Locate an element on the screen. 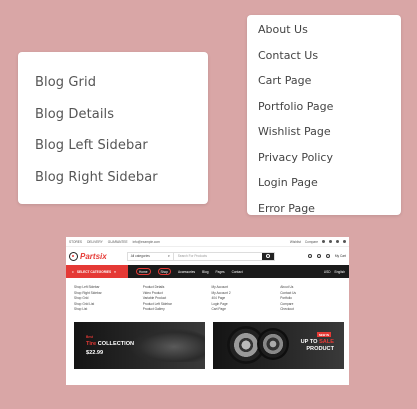 The width and height of the screenshot is (417, 409). logo-text: Partsix is located at coordinates (93, 256).